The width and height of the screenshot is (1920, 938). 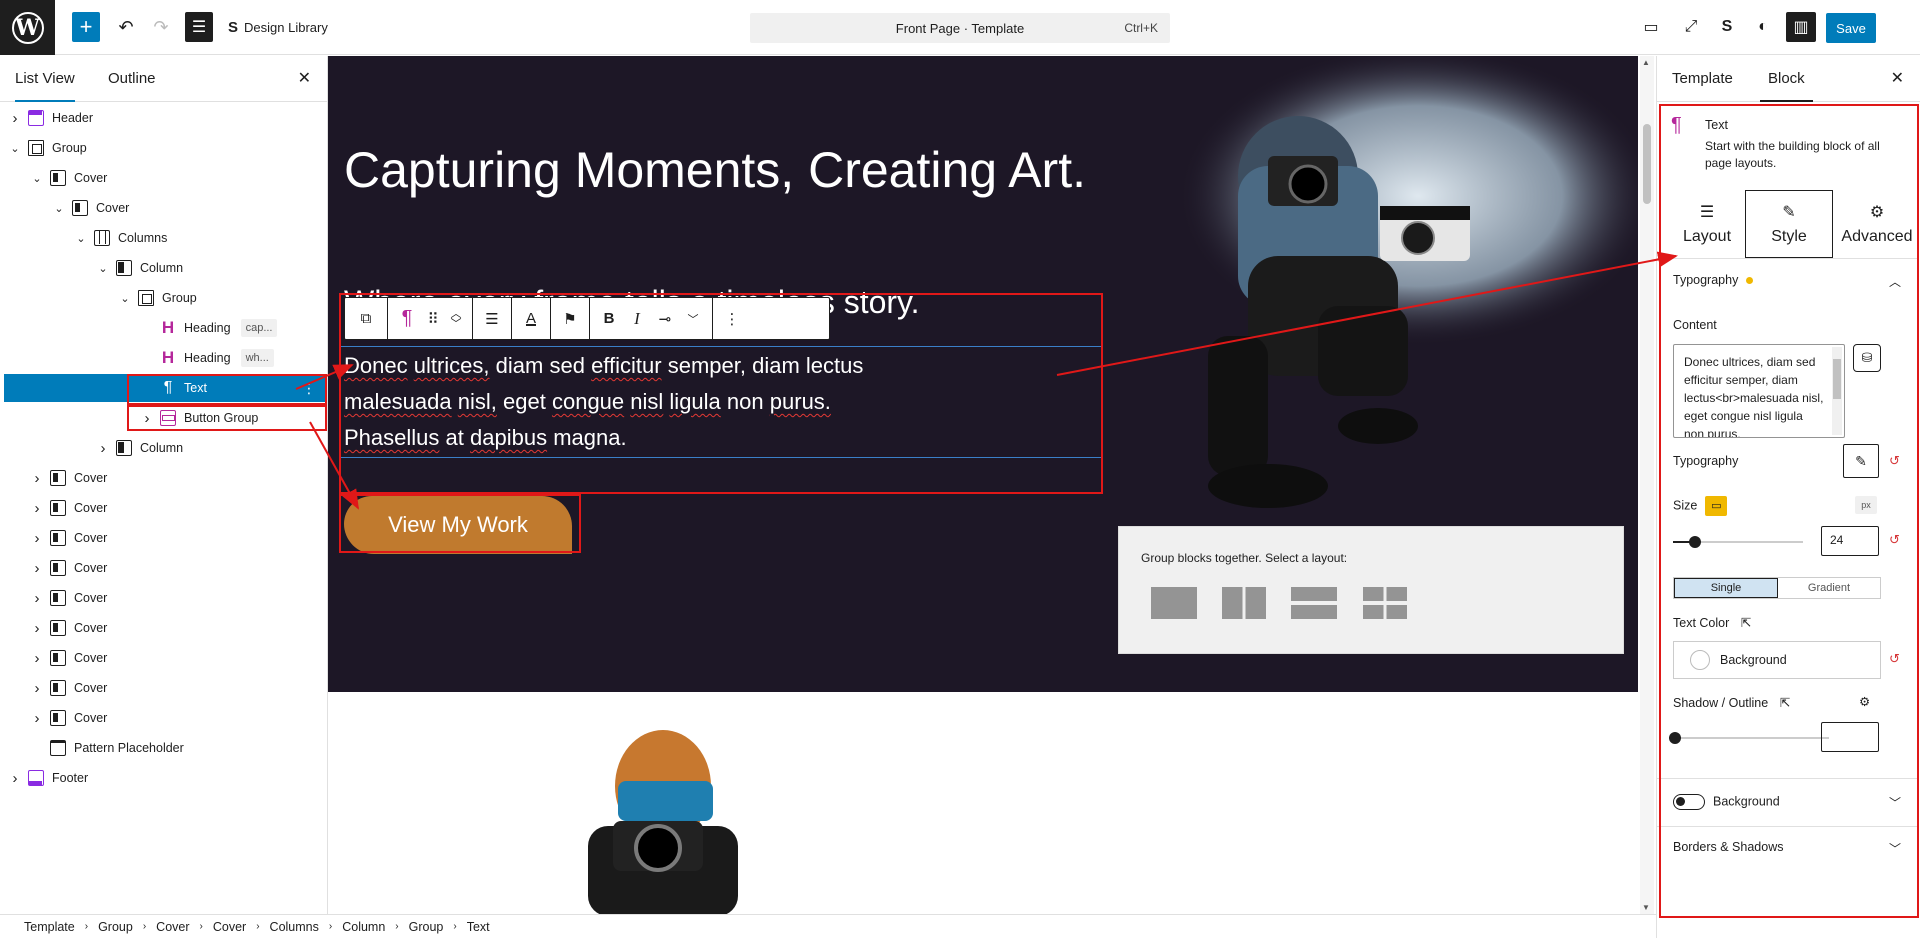 I want to click on canvas-scrollbar: ▲ ▼, so click(x=1647, y=485).